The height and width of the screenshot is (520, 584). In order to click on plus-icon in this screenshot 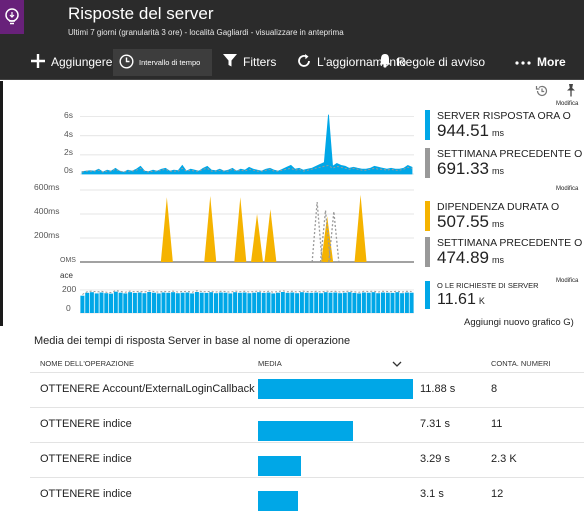, I will do `click(38, 62)`.